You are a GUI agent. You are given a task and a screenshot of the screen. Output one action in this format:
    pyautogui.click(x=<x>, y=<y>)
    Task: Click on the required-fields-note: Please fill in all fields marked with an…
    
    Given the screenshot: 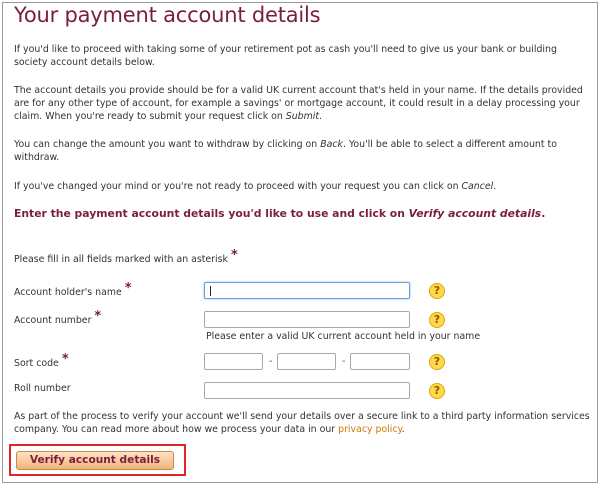 What is the action you would take?
    pyautogui.click(x=126, y=257)
    